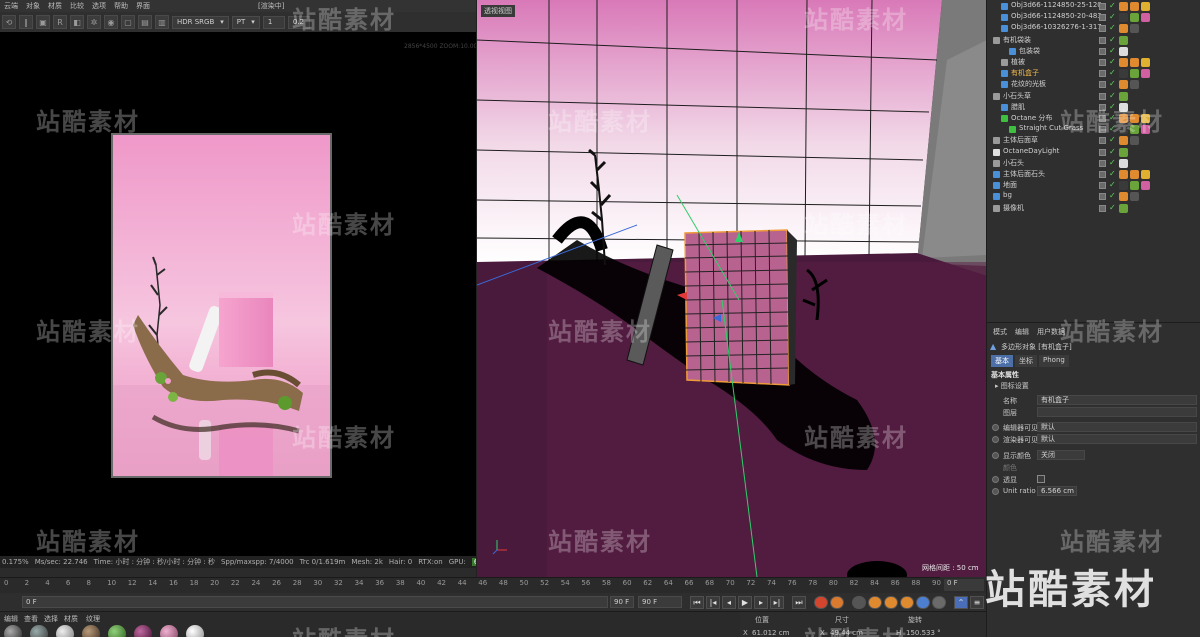 Image resolution: width=1200 pixels, height=637 pixels. Describe the element at coordinates (923, 602) in the screenshot. I see `param-key-icon` at that location.